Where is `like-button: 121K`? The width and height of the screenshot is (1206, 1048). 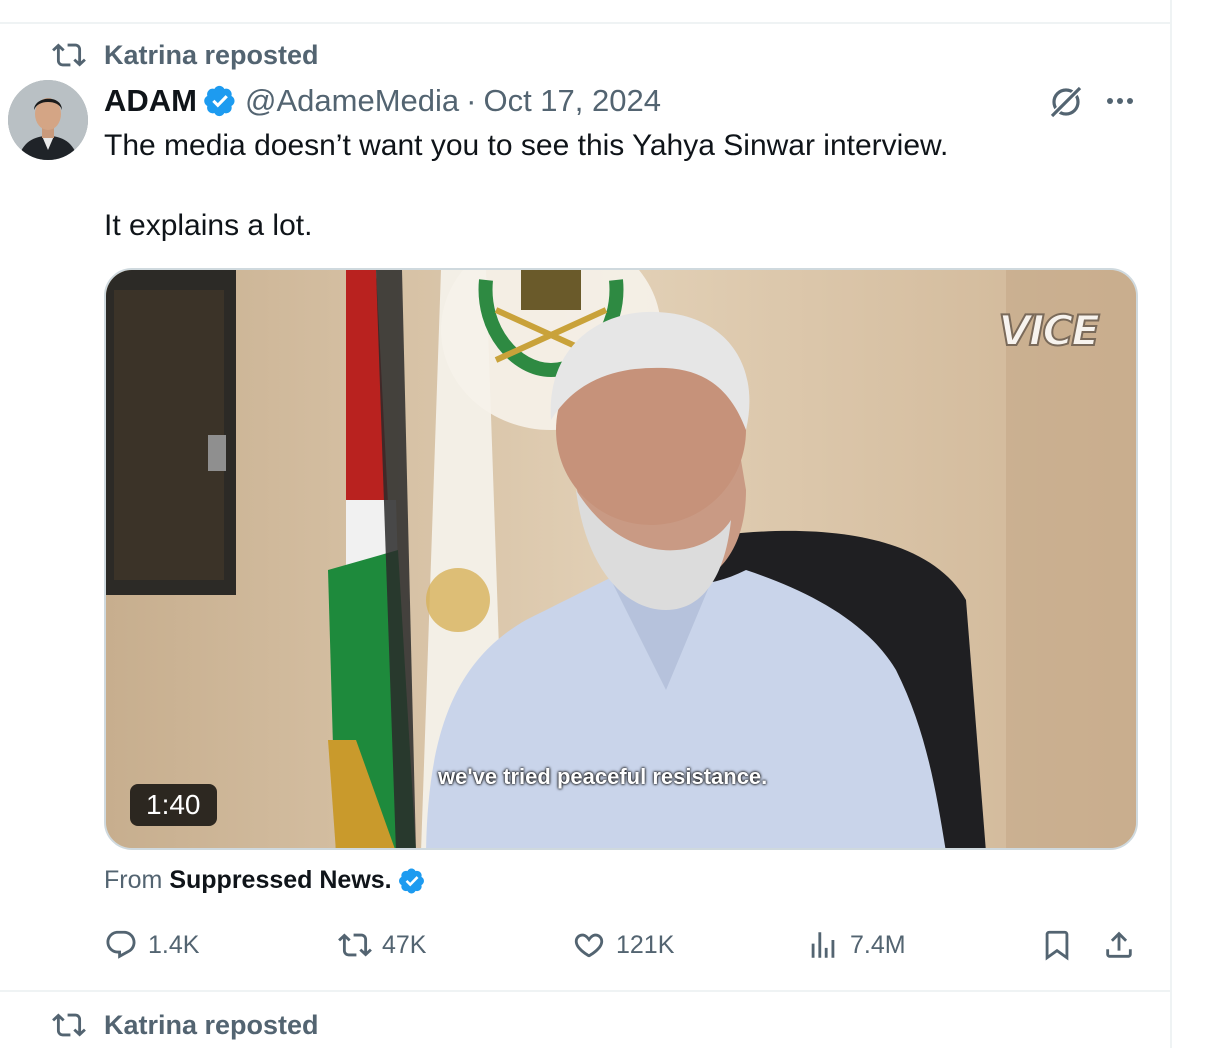 like-button: 121K is located at coordinates (623, 945).